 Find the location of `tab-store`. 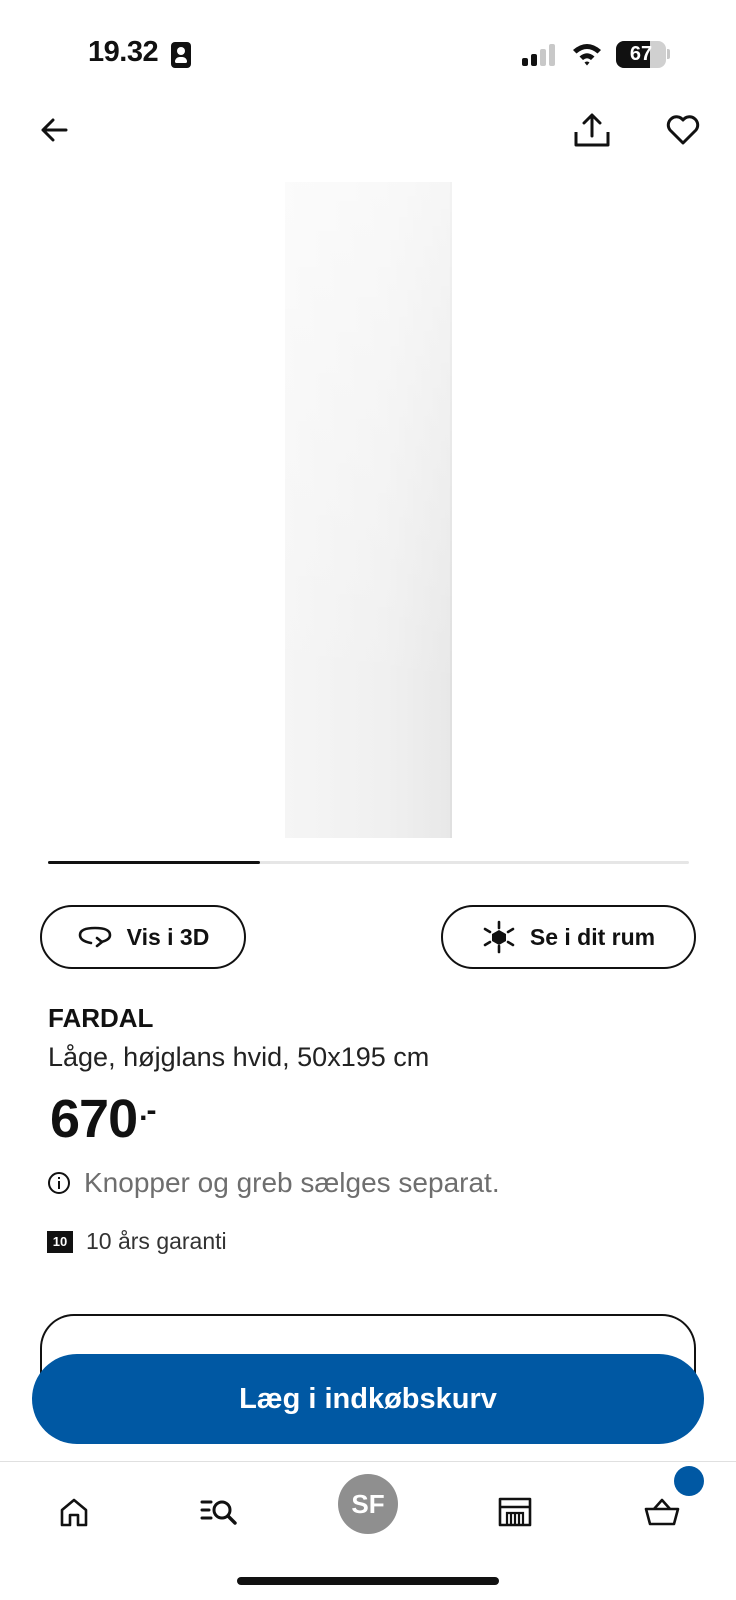

tab-store is located at coordinates (515, 1512).